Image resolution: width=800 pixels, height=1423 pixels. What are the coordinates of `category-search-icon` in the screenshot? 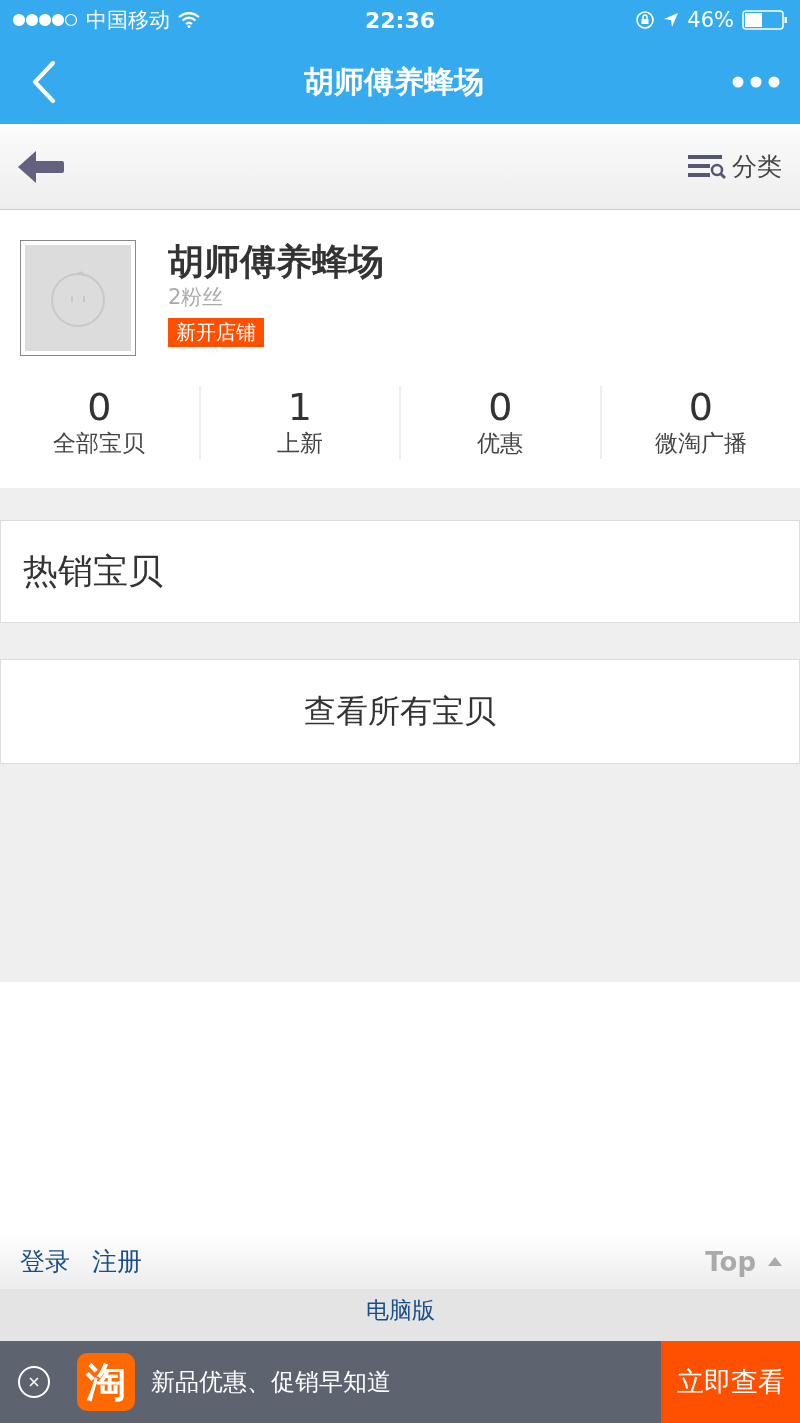 It's located at (707, 166).